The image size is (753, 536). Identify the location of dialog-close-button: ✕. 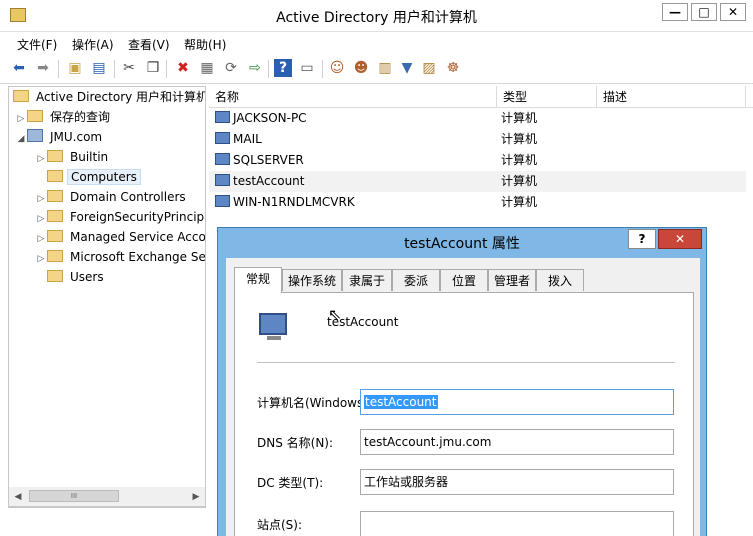
(680, 239).